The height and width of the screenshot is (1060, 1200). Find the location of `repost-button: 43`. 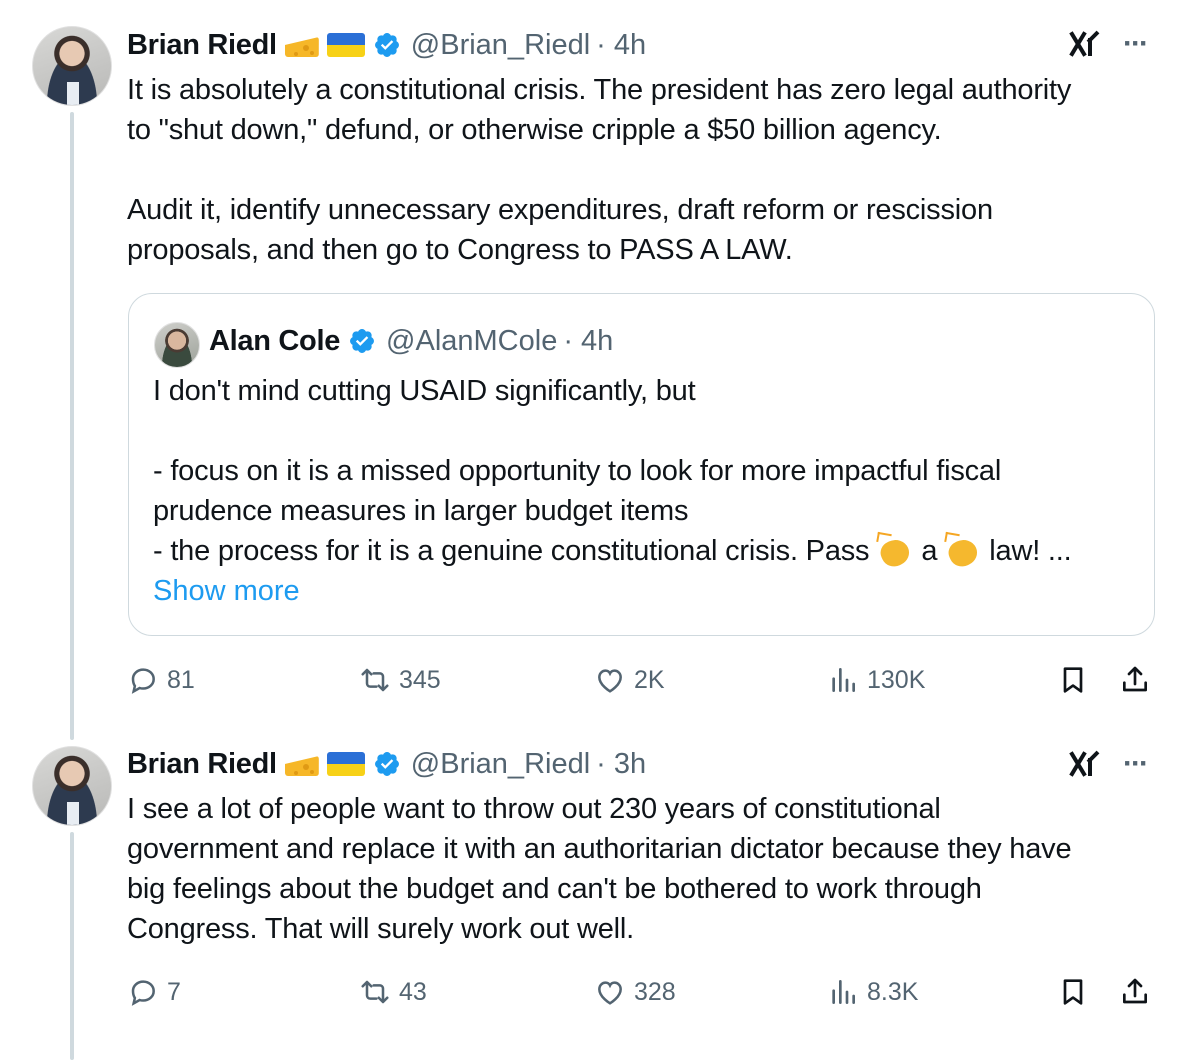

repost-button: 43 is located at coordinates (393, 992).